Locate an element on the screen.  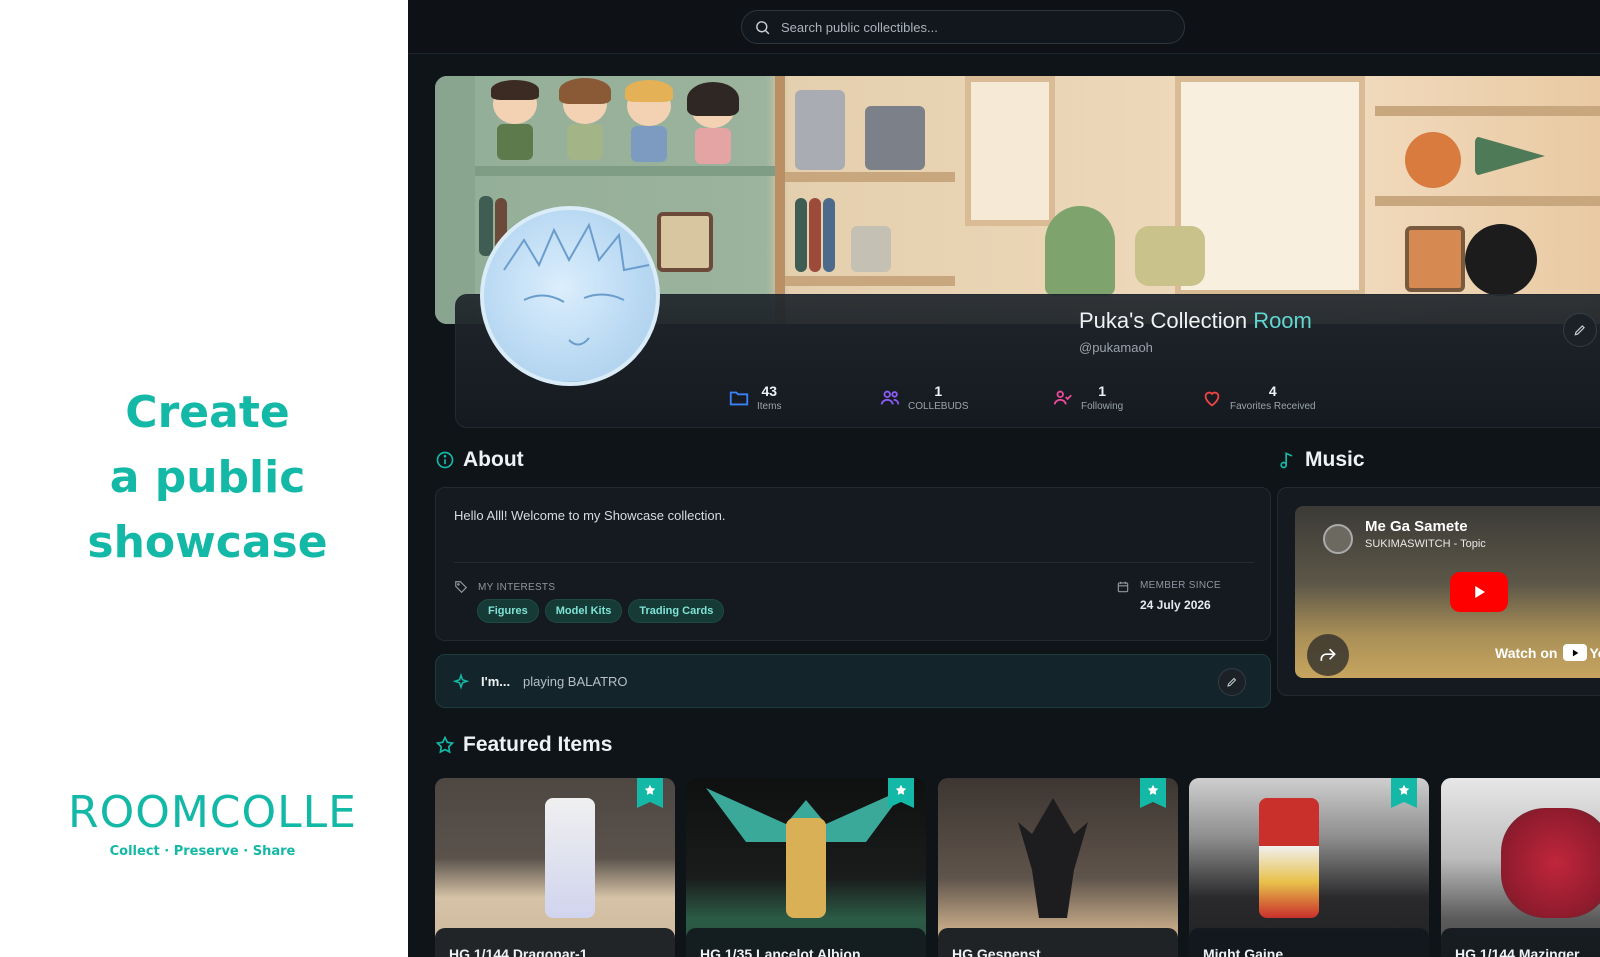
search-icon is located at coordinates (763, 27).